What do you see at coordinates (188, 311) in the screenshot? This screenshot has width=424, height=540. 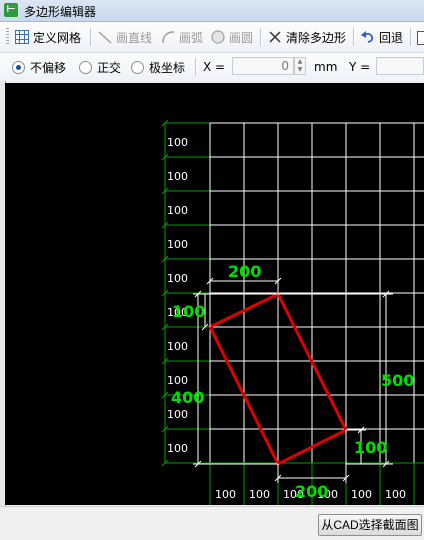 I see `dim-left-offset: 100` at bounding box center [188, 311].